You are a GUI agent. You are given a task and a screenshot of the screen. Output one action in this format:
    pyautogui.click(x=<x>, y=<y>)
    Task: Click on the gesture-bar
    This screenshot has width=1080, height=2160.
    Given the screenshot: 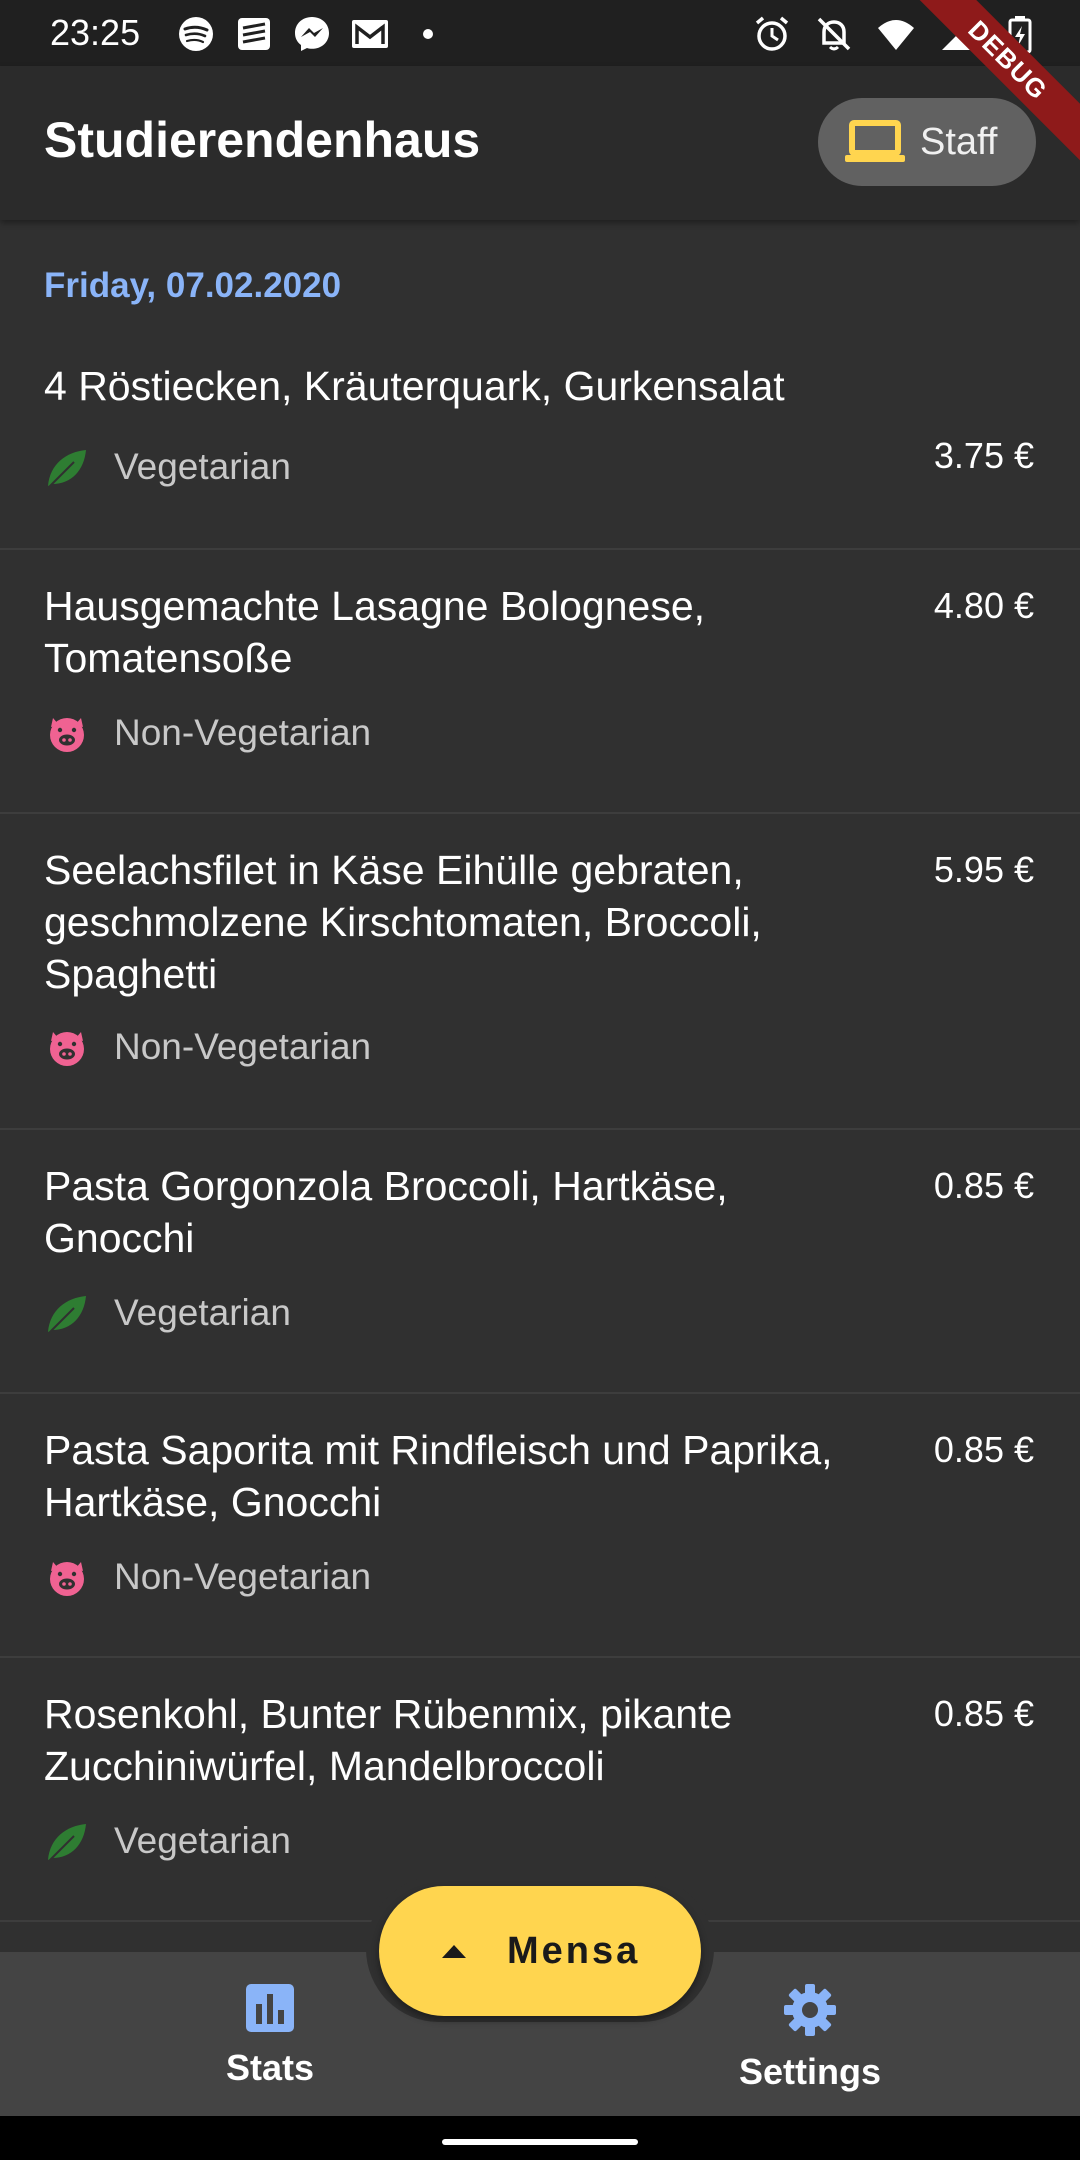 What is the action you would take?
    pyautogui.click(x=540, y=2138)
    